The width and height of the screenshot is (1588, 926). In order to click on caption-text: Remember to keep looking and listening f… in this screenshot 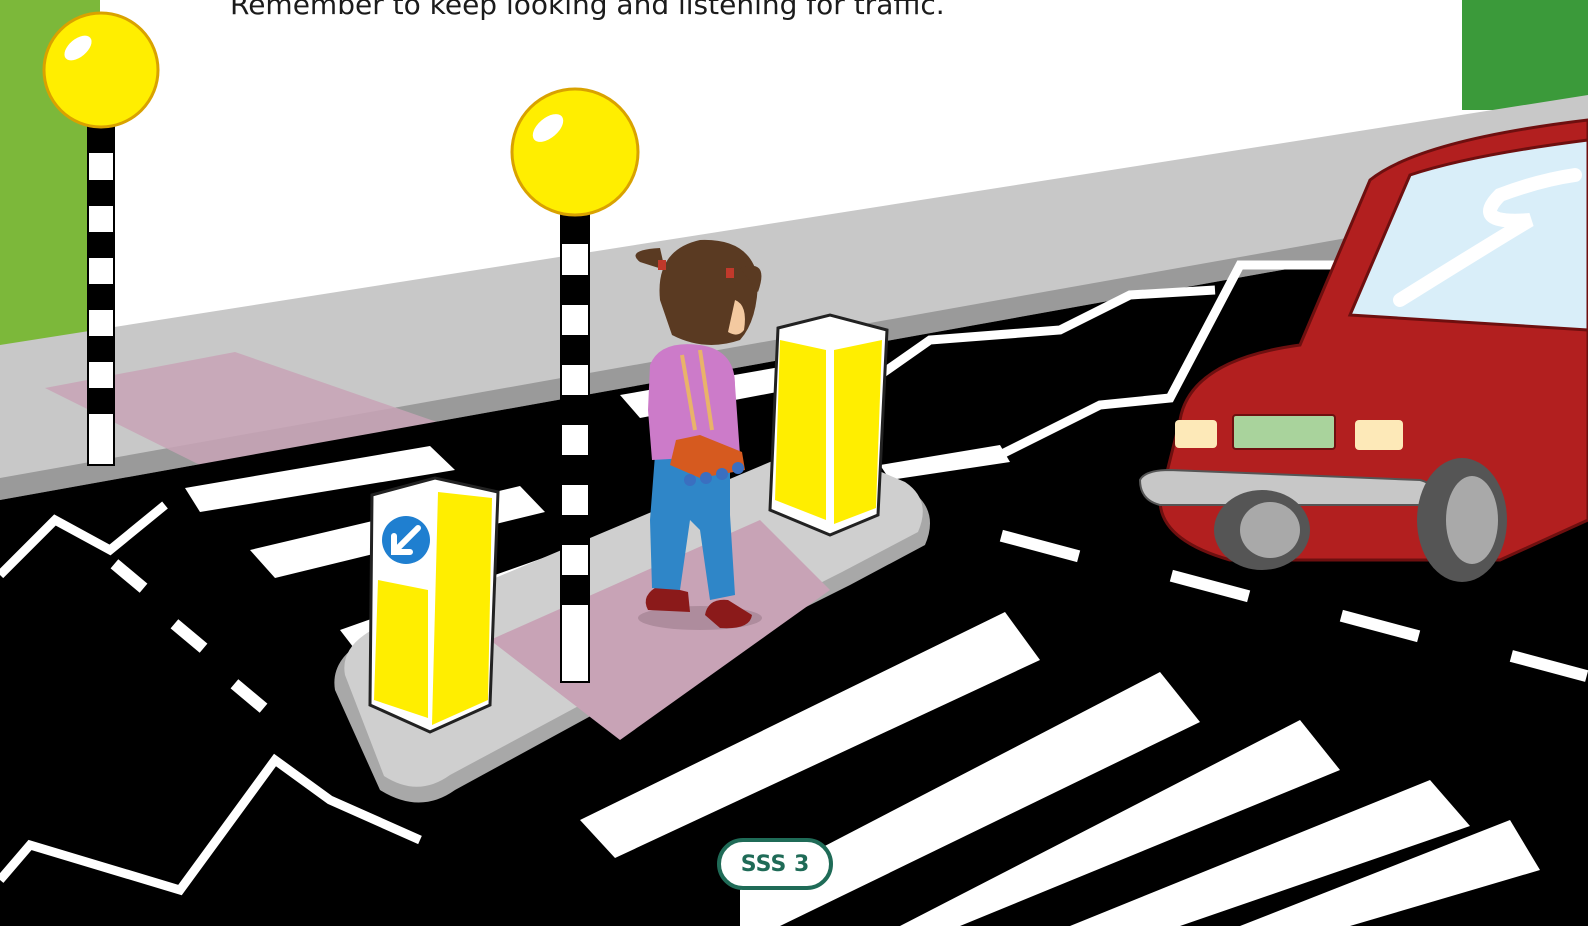, I will do `click(587, 10)`.